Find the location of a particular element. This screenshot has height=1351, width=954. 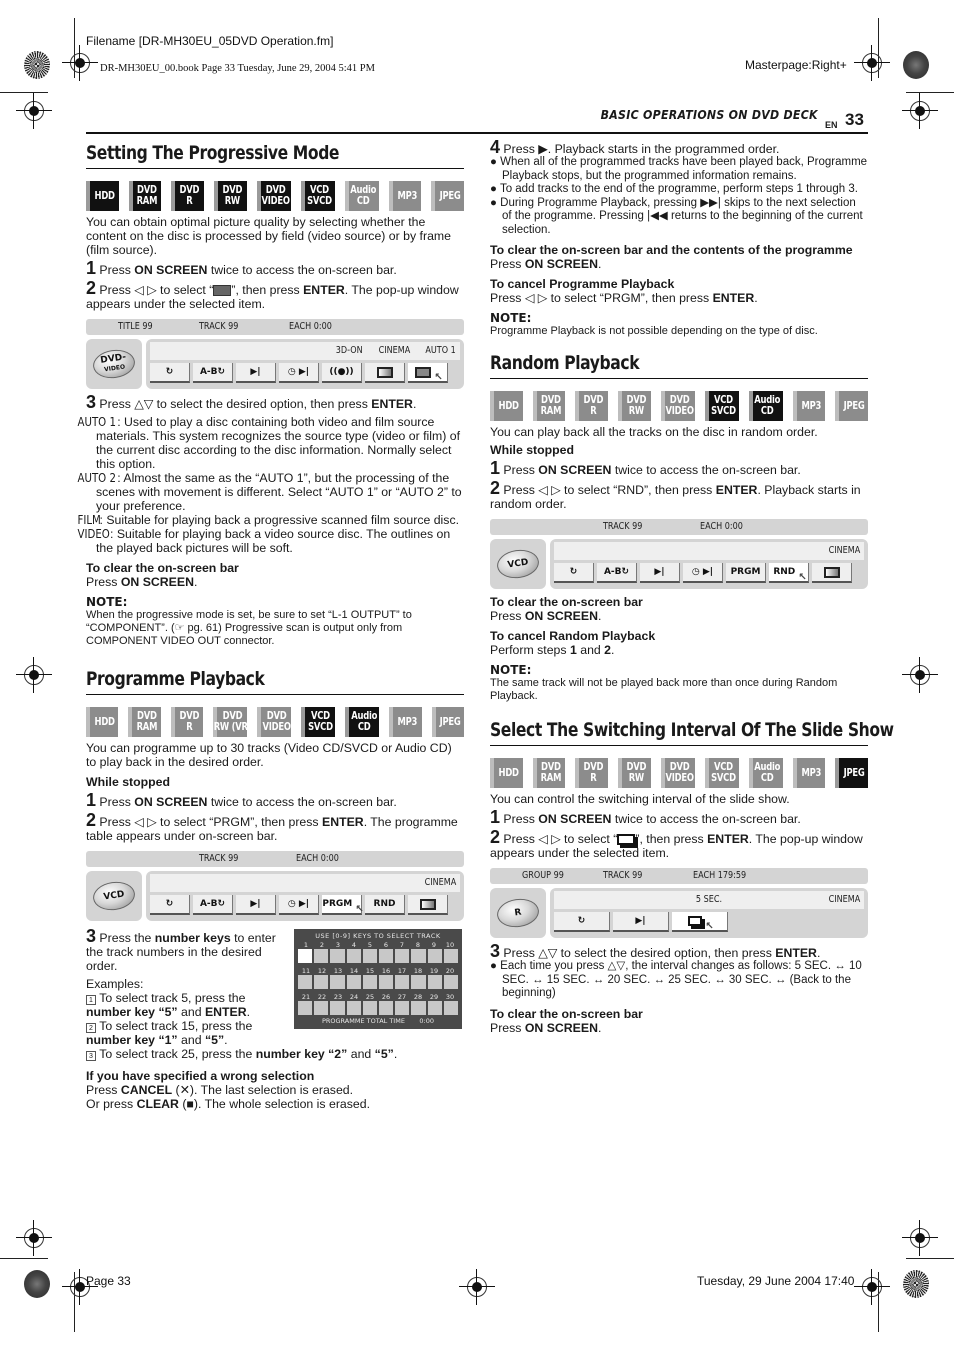

crop-mark is located at coordinates (24, 92).